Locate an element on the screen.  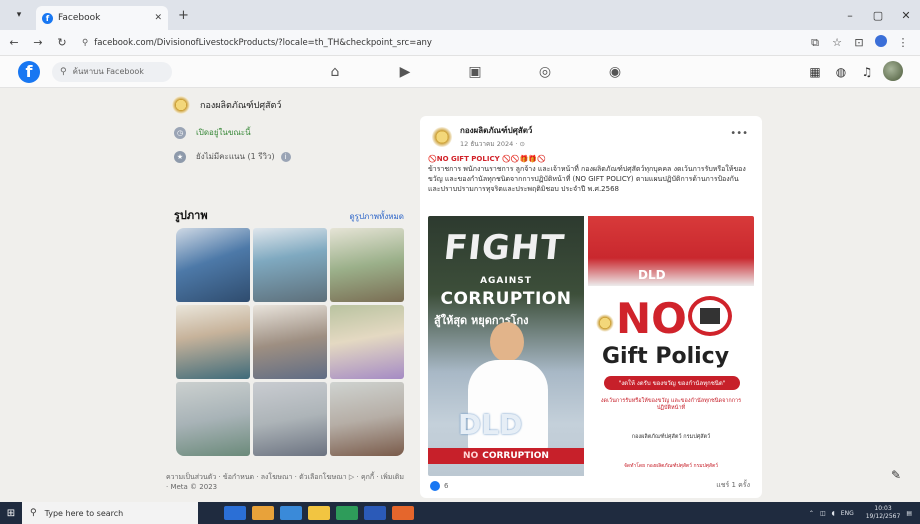
reload-icon: ↻ is located at coordinates (62, 42).